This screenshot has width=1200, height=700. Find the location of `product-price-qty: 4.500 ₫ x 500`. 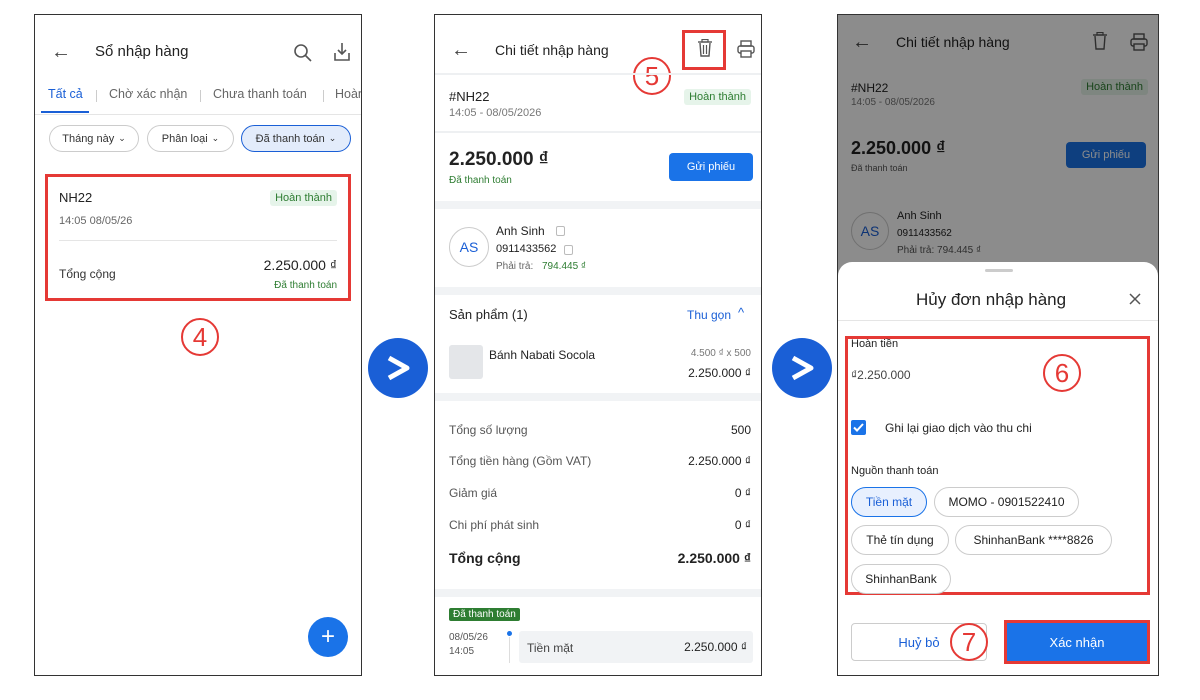

product-price-qty: 4.500 ₫ x 500 is located at coordinates (720, 353).